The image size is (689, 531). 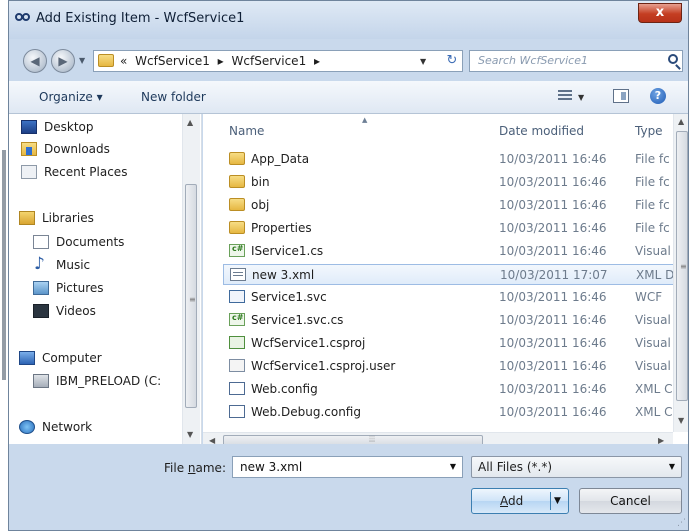 What do you see at coordinates (661, 440) in the screenshot?
I see `scroll-right-icon: ▶` at bounding box center [661, 440].